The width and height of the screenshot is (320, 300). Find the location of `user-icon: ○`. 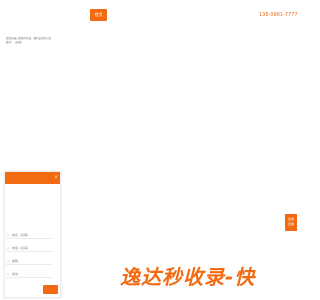

user-icon: ○ is located at coordinates (8, 235).